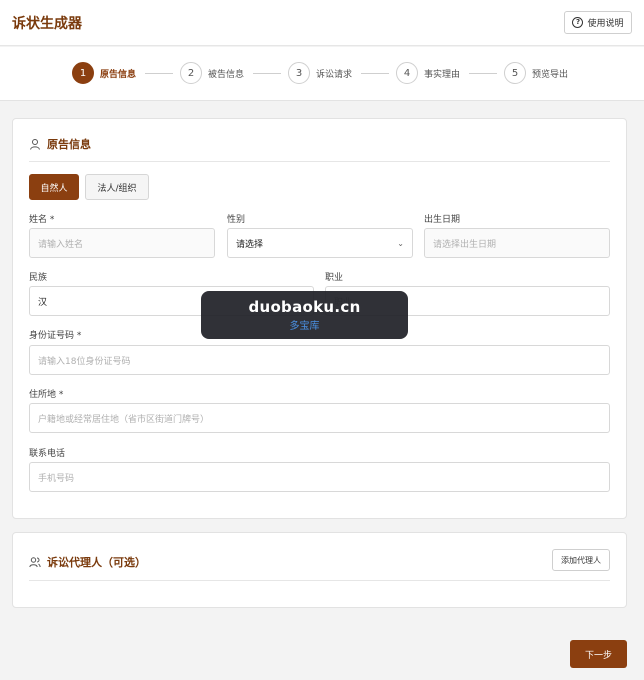  I want to click on name-placeholder: 请输入姓名, so click(61, 244).